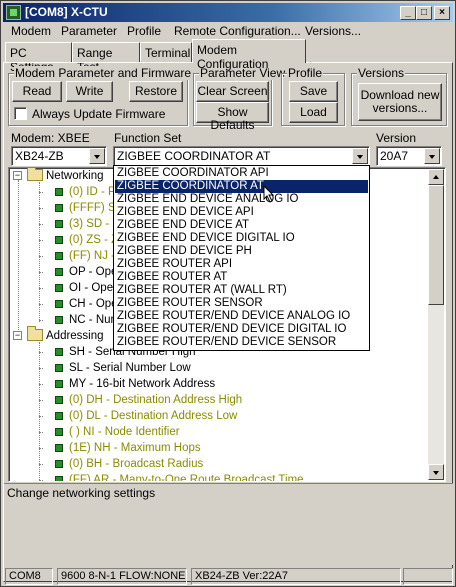 The height and width of the screenshot is (587, 456). What do you see at coordinates (38, 58) in the screenshot?
I see `tab-pc-settings: PC Settings` at bounding box center [38, 58].